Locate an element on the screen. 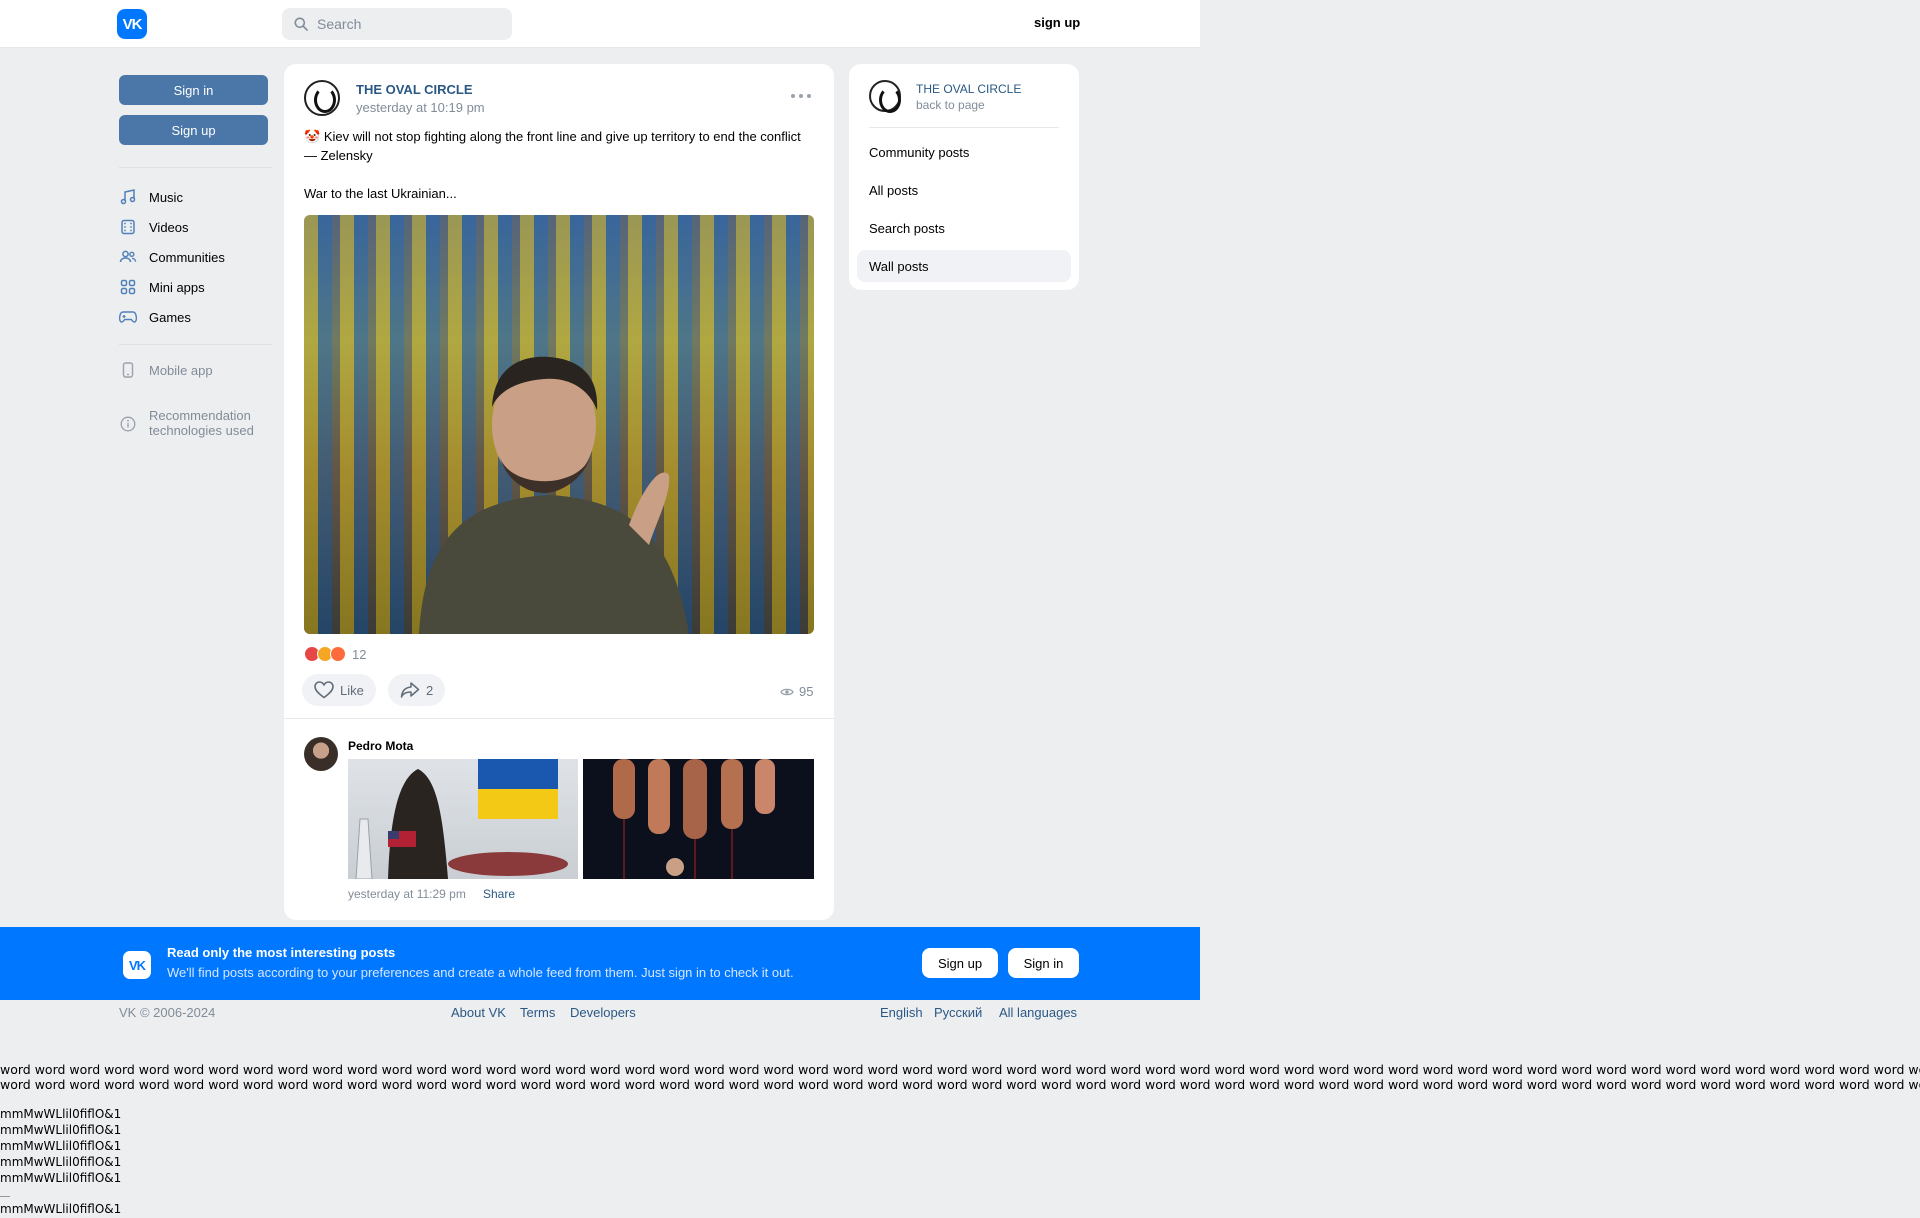 Image resolution: width=1920 pixels, height=1218 pixels. menu-all-posts: All posts is located at coordinates (964, 190).